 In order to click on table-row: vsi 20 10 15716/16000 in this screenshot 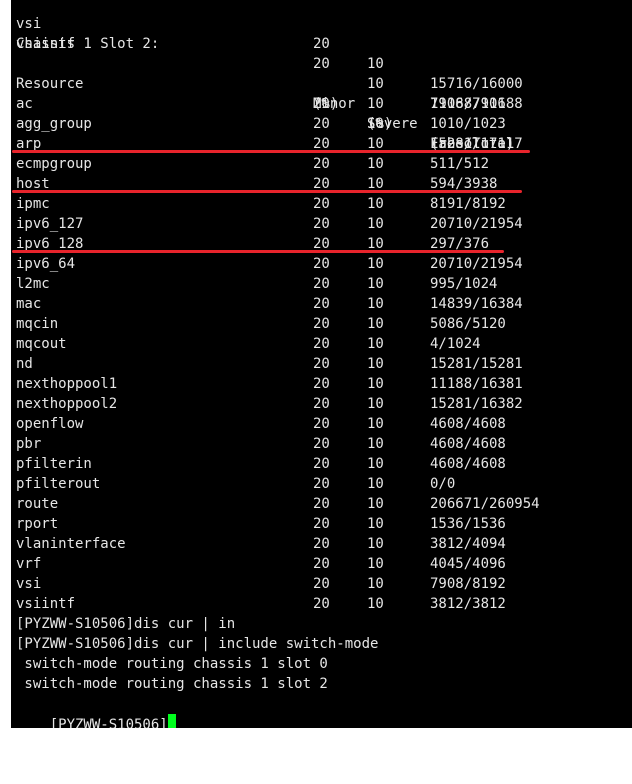, I will do `click(269, 46)`.